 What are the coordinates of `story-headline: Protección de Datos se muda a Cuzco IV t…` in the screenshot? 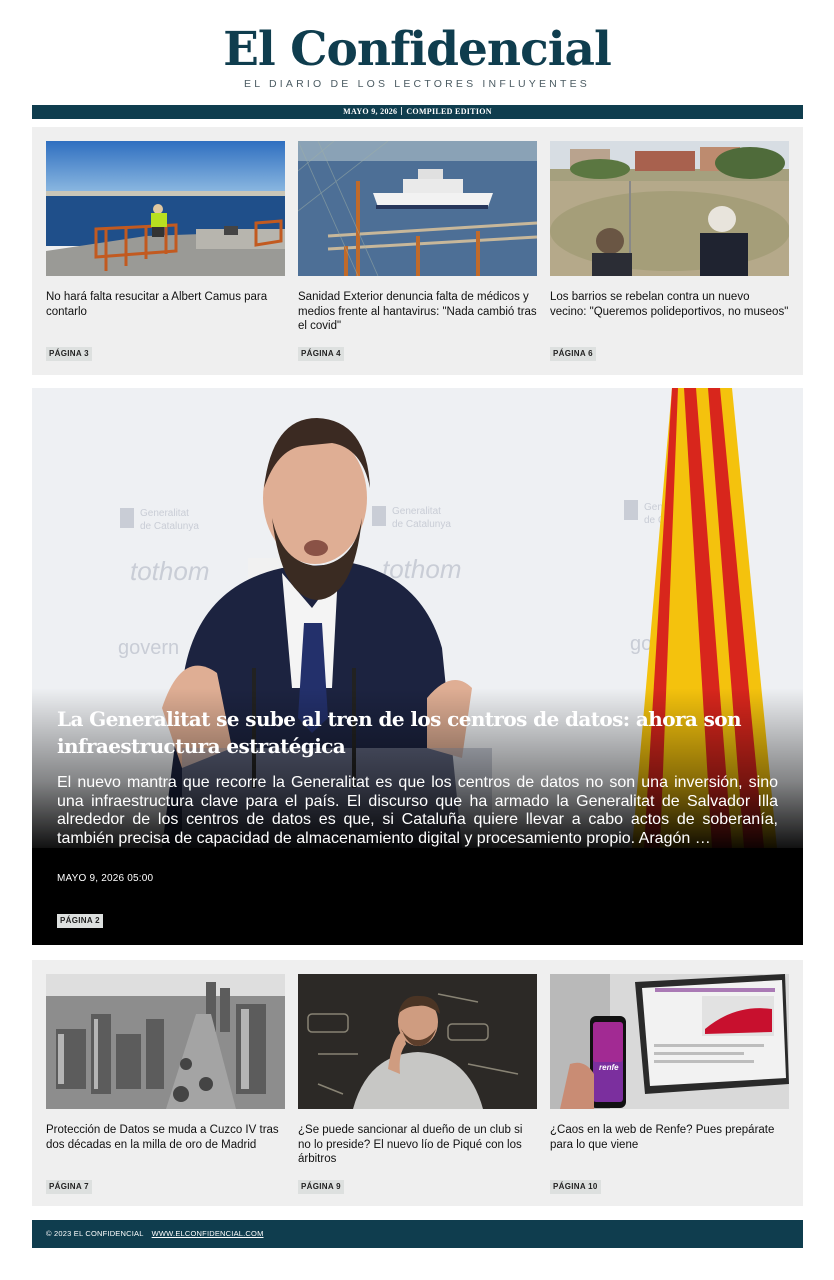 It's located at (165, 1137).